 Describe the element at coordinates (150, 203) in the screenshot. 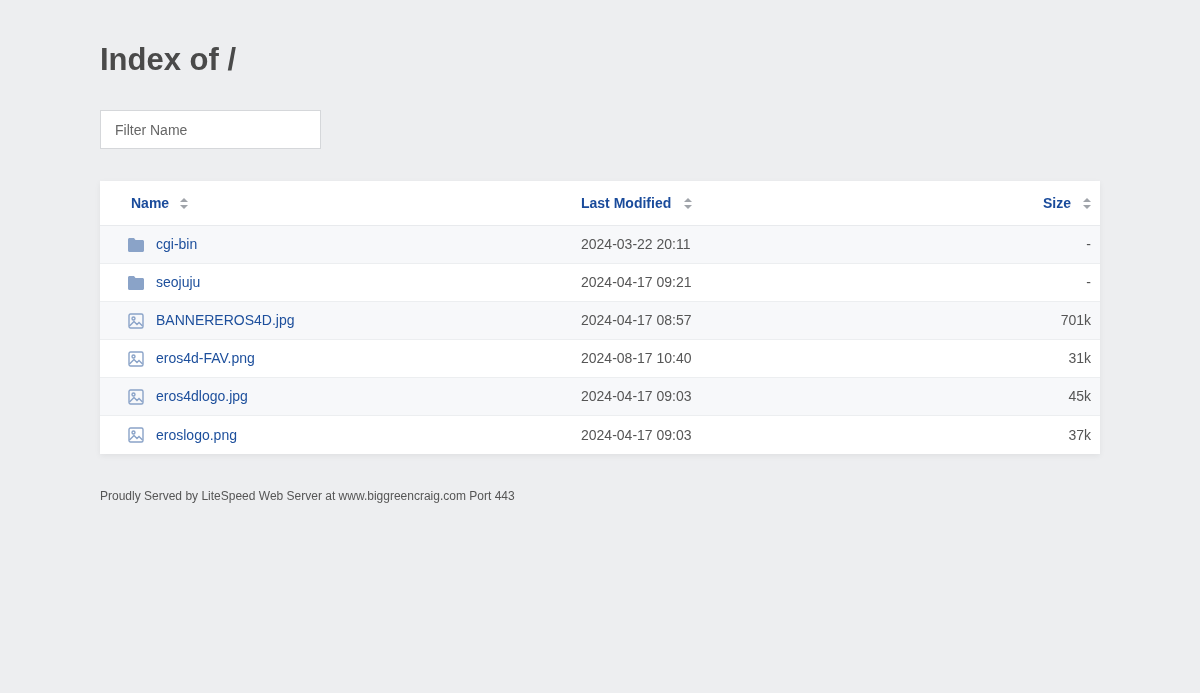

I see `column-header: Name` at that location.